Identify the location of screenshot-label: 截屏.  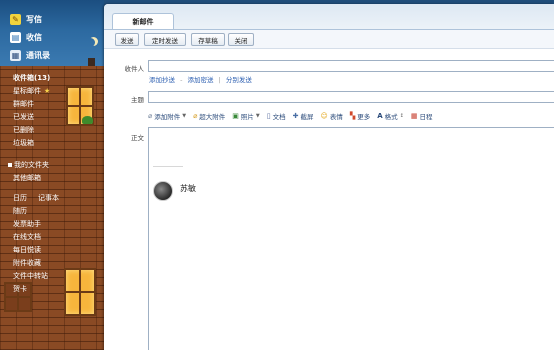
(307, 117).